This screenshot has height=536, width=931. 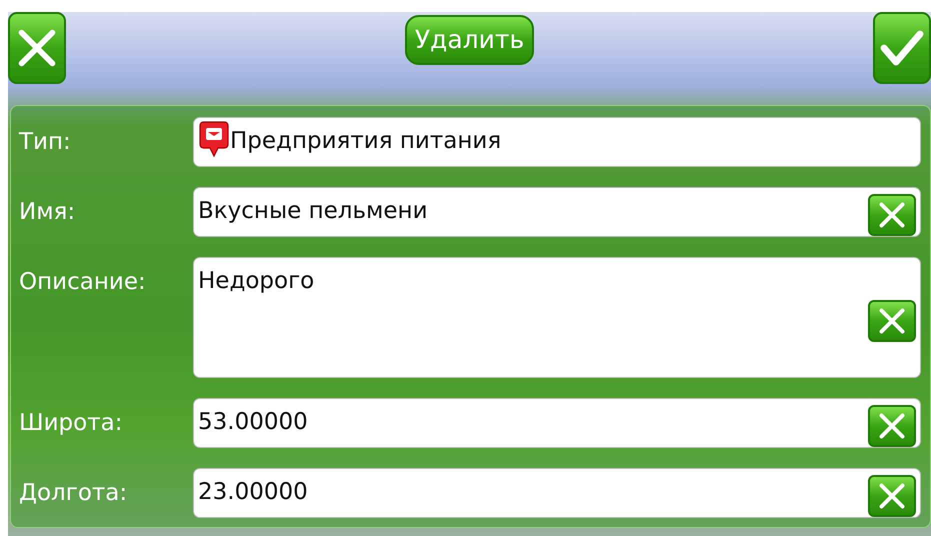 What do you see at coordinates (253, 492) in the screenshot?
I see `field-value: 23.00000` at bounding box center [253, 492].